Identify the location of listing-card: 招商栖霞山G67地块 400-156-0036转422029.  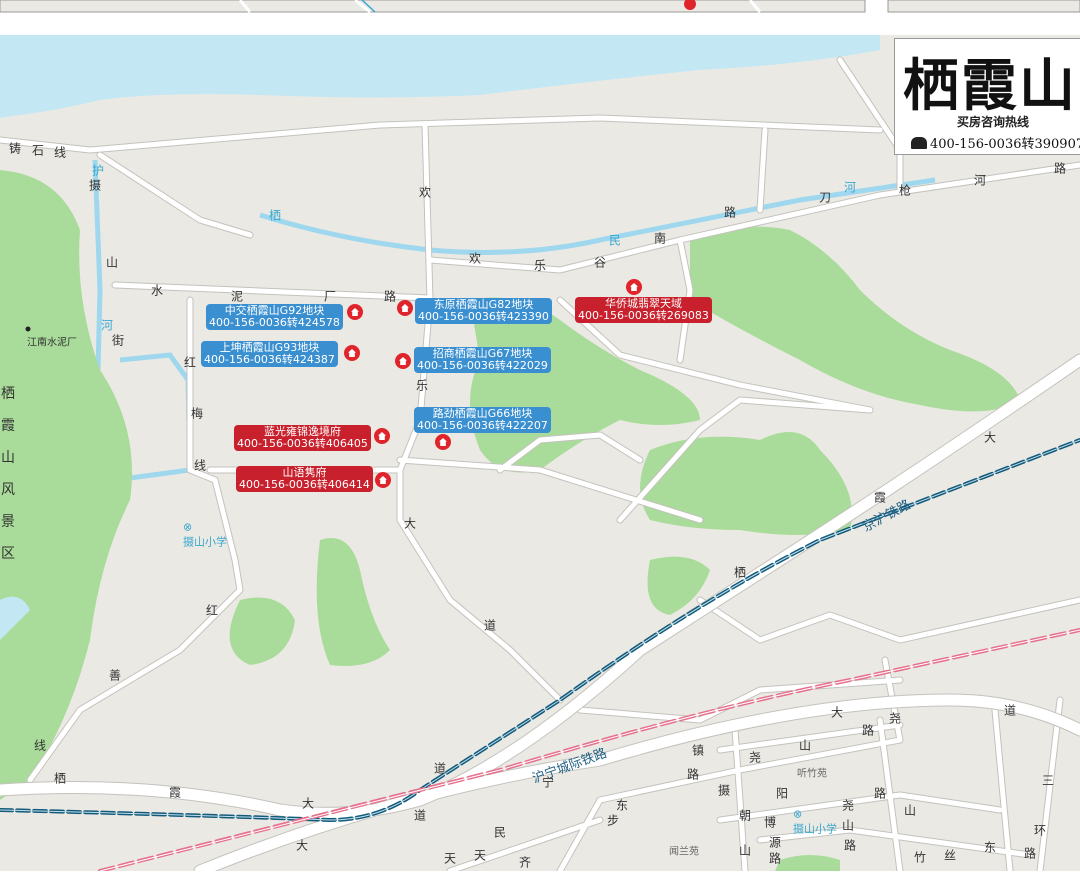
(482, 360).